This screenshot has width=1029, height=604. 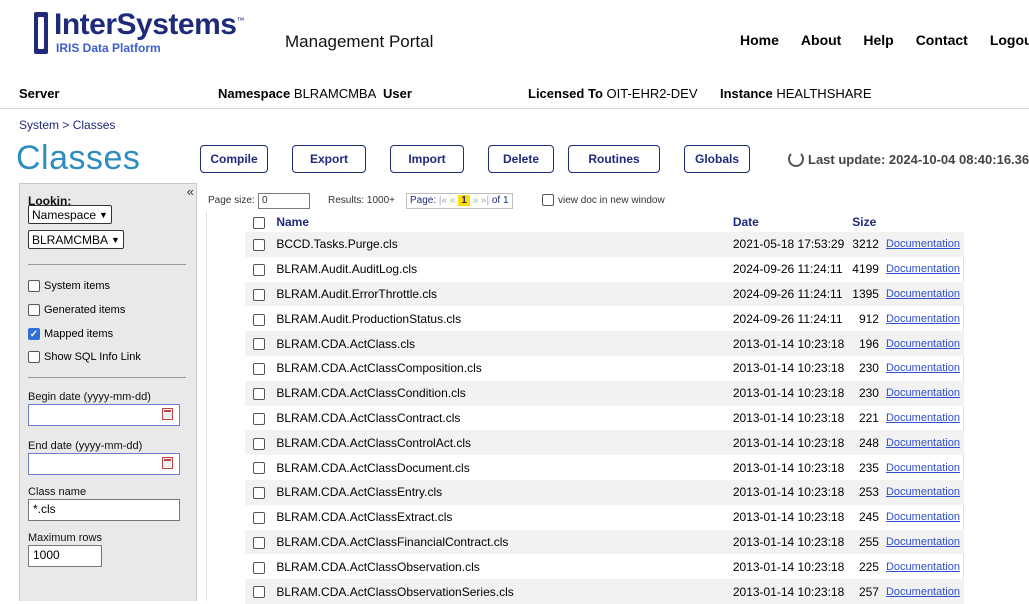 I want to click on namespace-select: BLRAMCMBA ▼, so click(x=76, y=239).